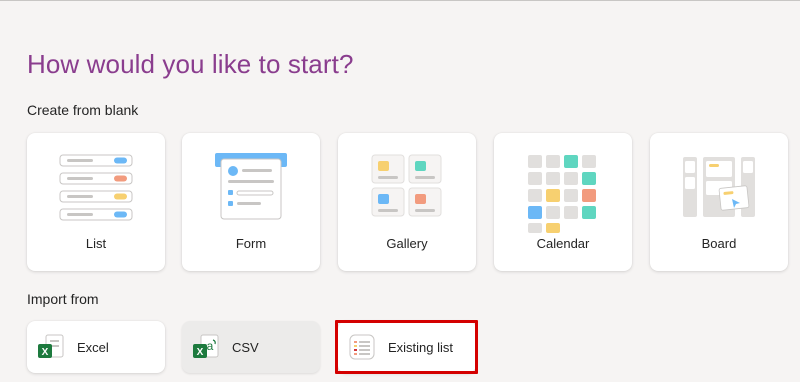 This screenshot has width=800, height=382. I want to click on page-title: How would you like to start?, so click(190, 64).